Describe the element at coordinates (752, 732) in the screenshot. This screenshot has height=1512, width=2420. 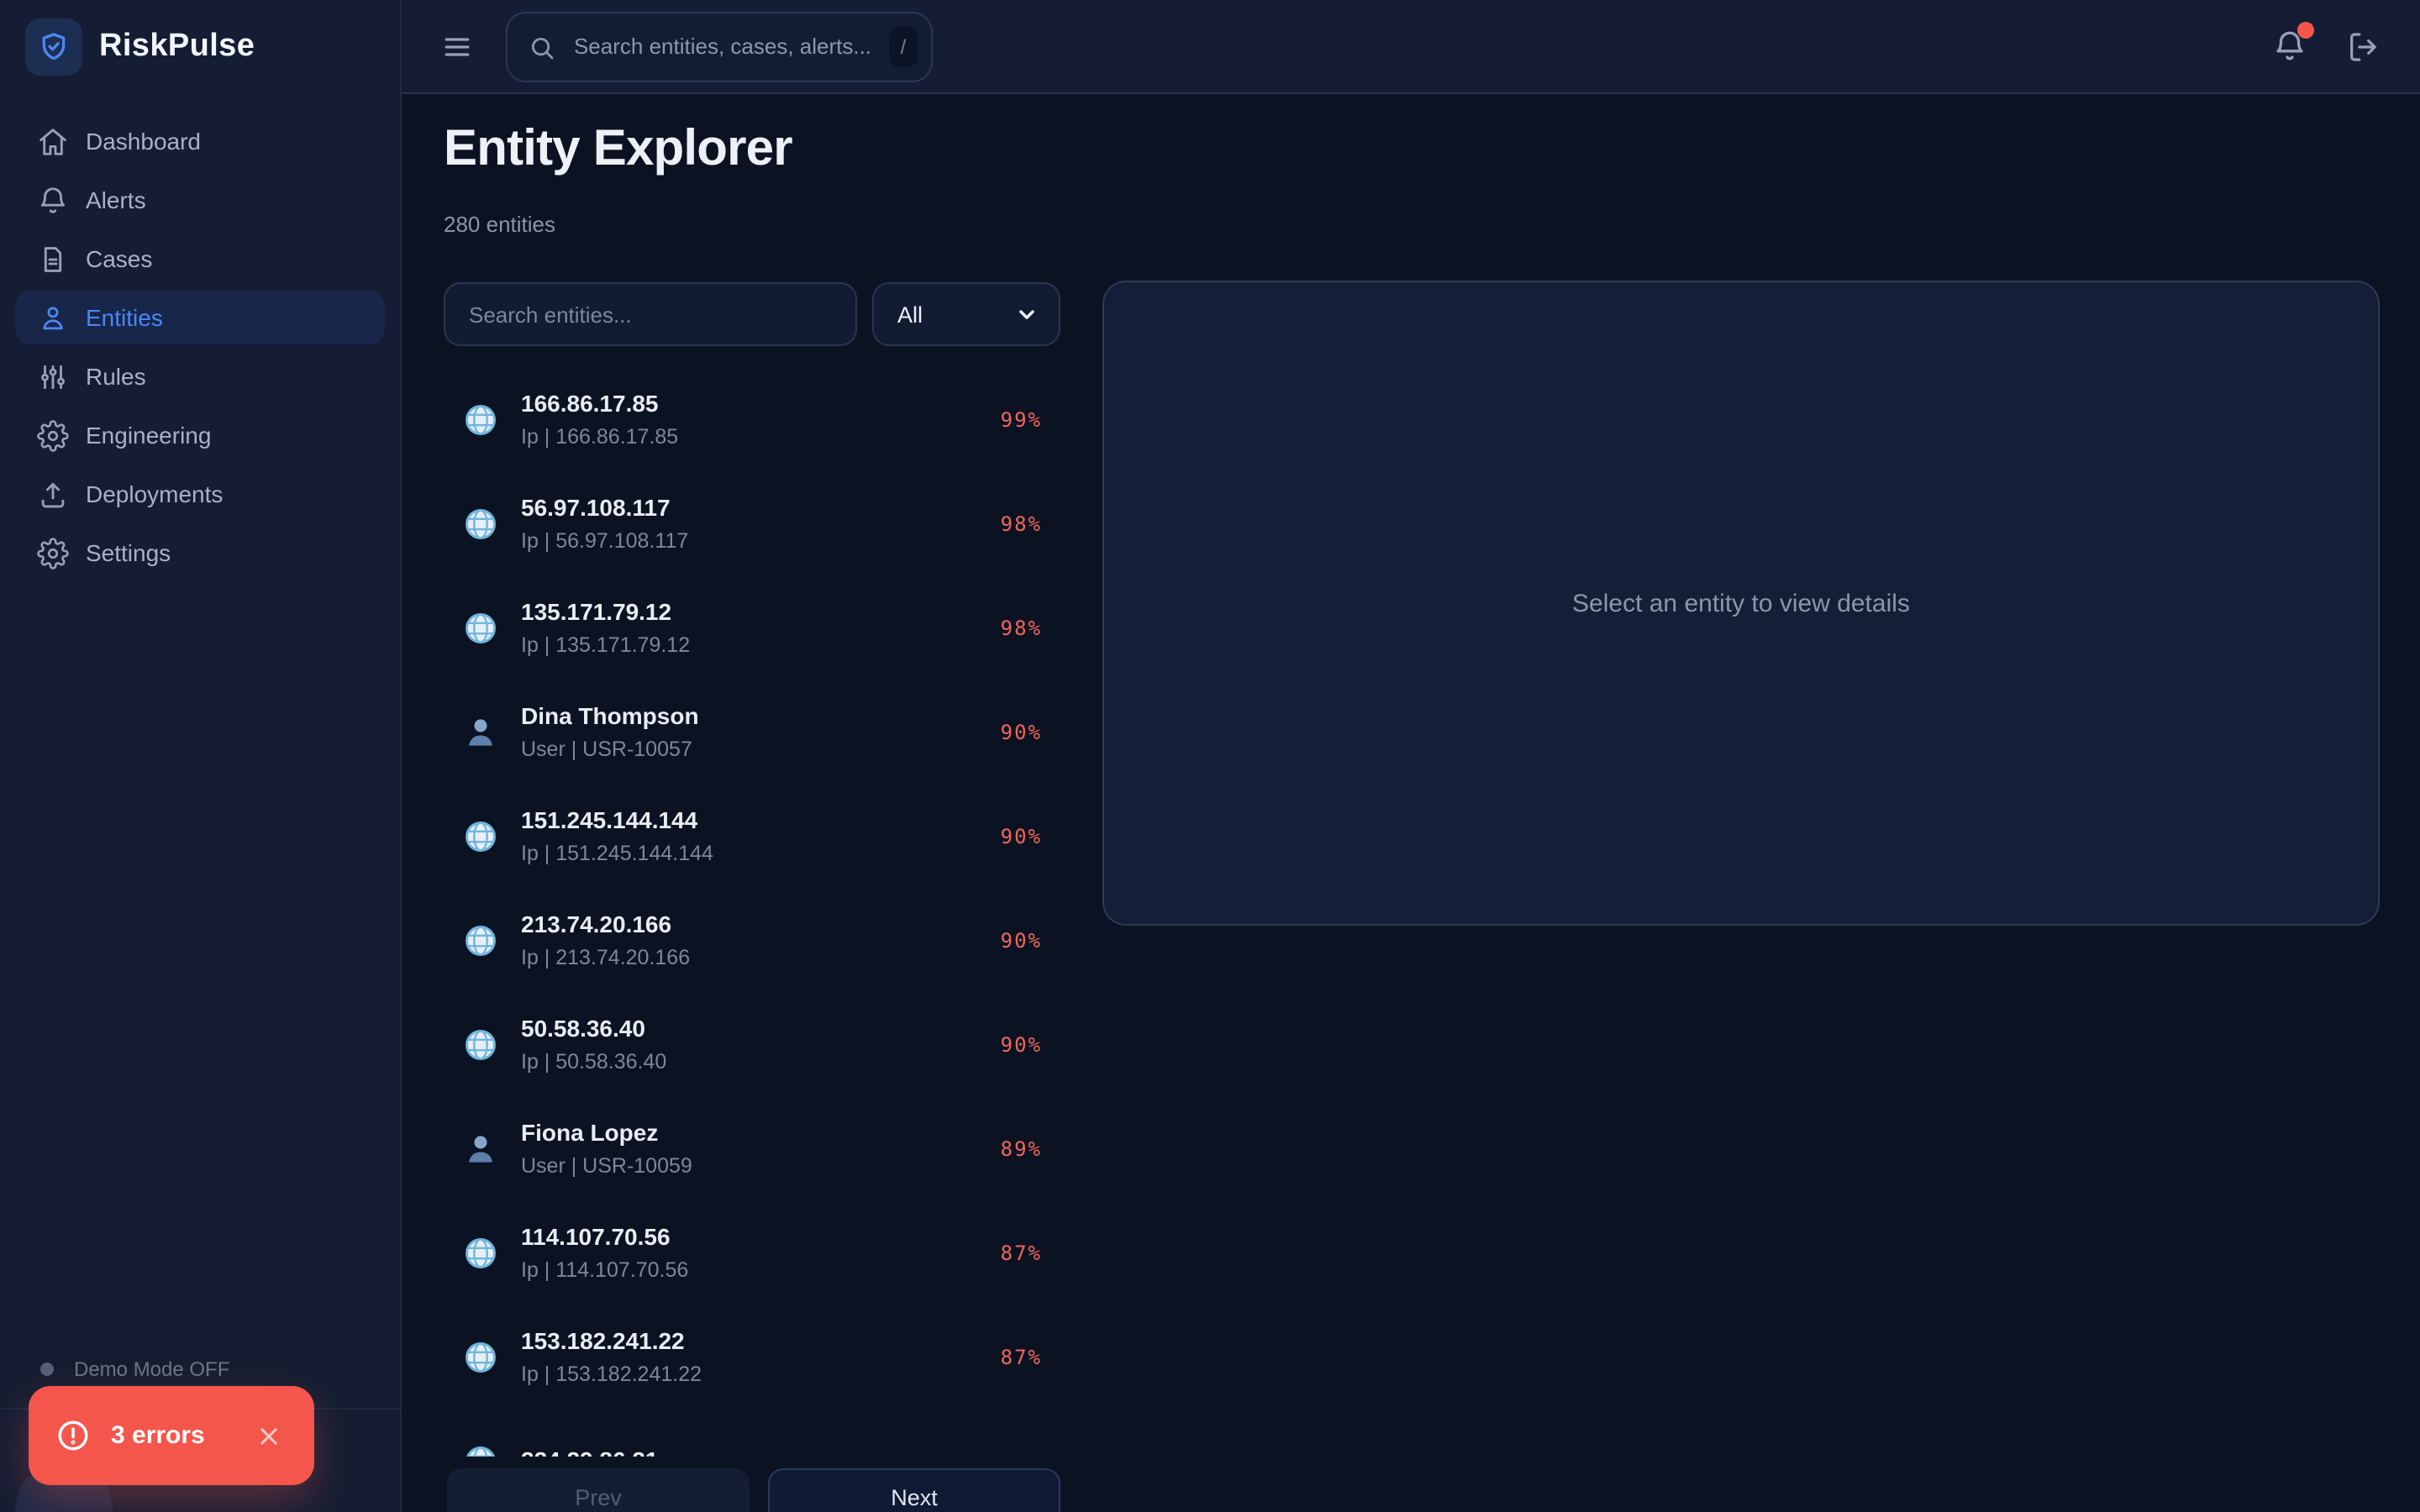
I see `entity-row: Dina Thompson User | USR-10057 90%` at that location.